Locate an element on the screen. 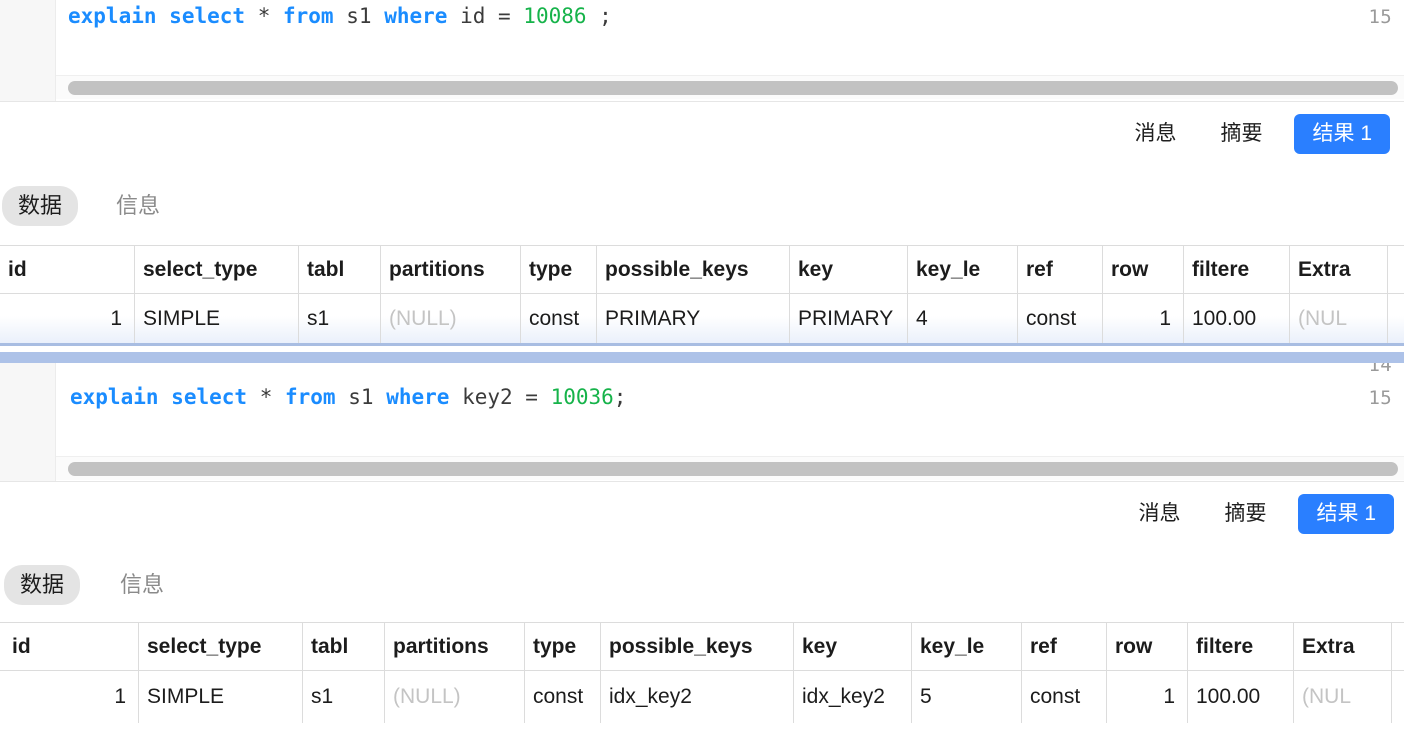 The width and height of the screenshot is (1404, 730). code-token: = is located at coordinates (531, 397).